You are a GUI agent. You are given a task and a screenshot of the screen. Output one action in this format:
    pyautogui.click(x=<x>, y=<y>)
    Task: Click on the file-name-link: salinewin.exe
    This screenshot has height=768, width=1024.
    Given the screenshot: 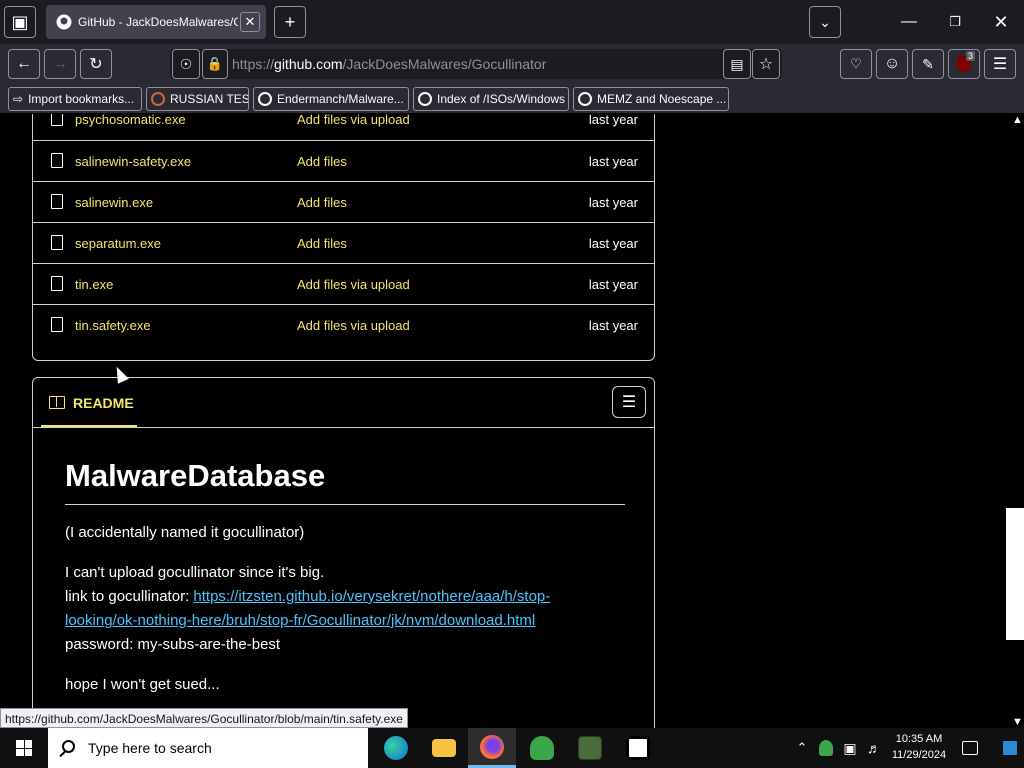 What is the action you would take?
    pyautogui.click(x=114, y=202)
    